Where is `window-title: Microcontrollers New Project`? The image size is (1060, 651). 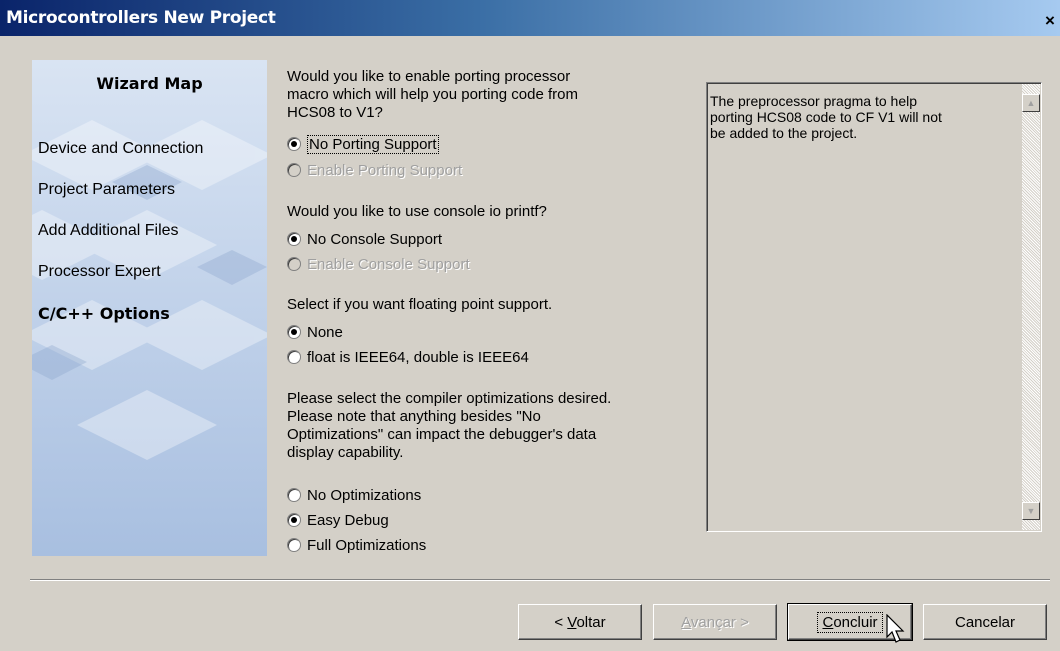 window-title: Microcontrollers New Project is located at coordinates (141, 18).